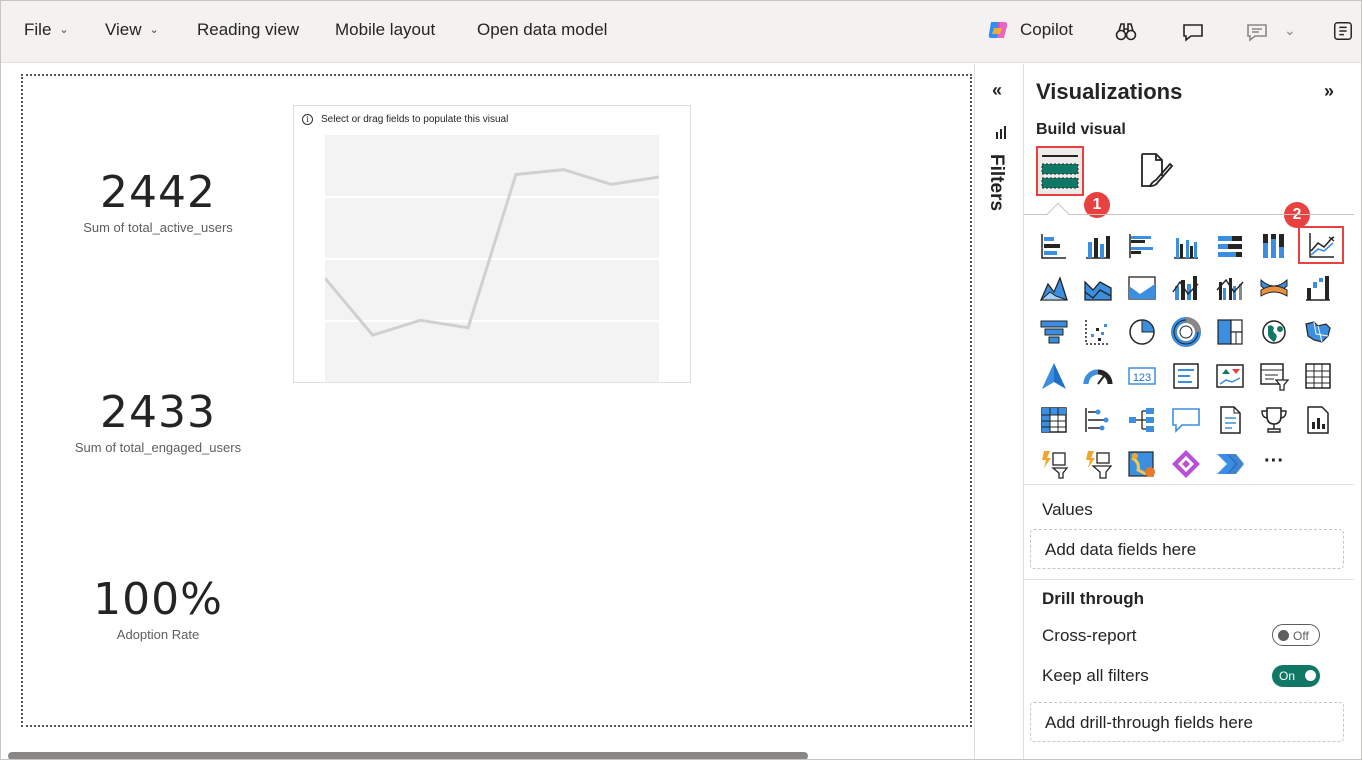 This screenshot has width=1362, height=760. I want to click on view-menu: View ⌄, so click(132, 30).